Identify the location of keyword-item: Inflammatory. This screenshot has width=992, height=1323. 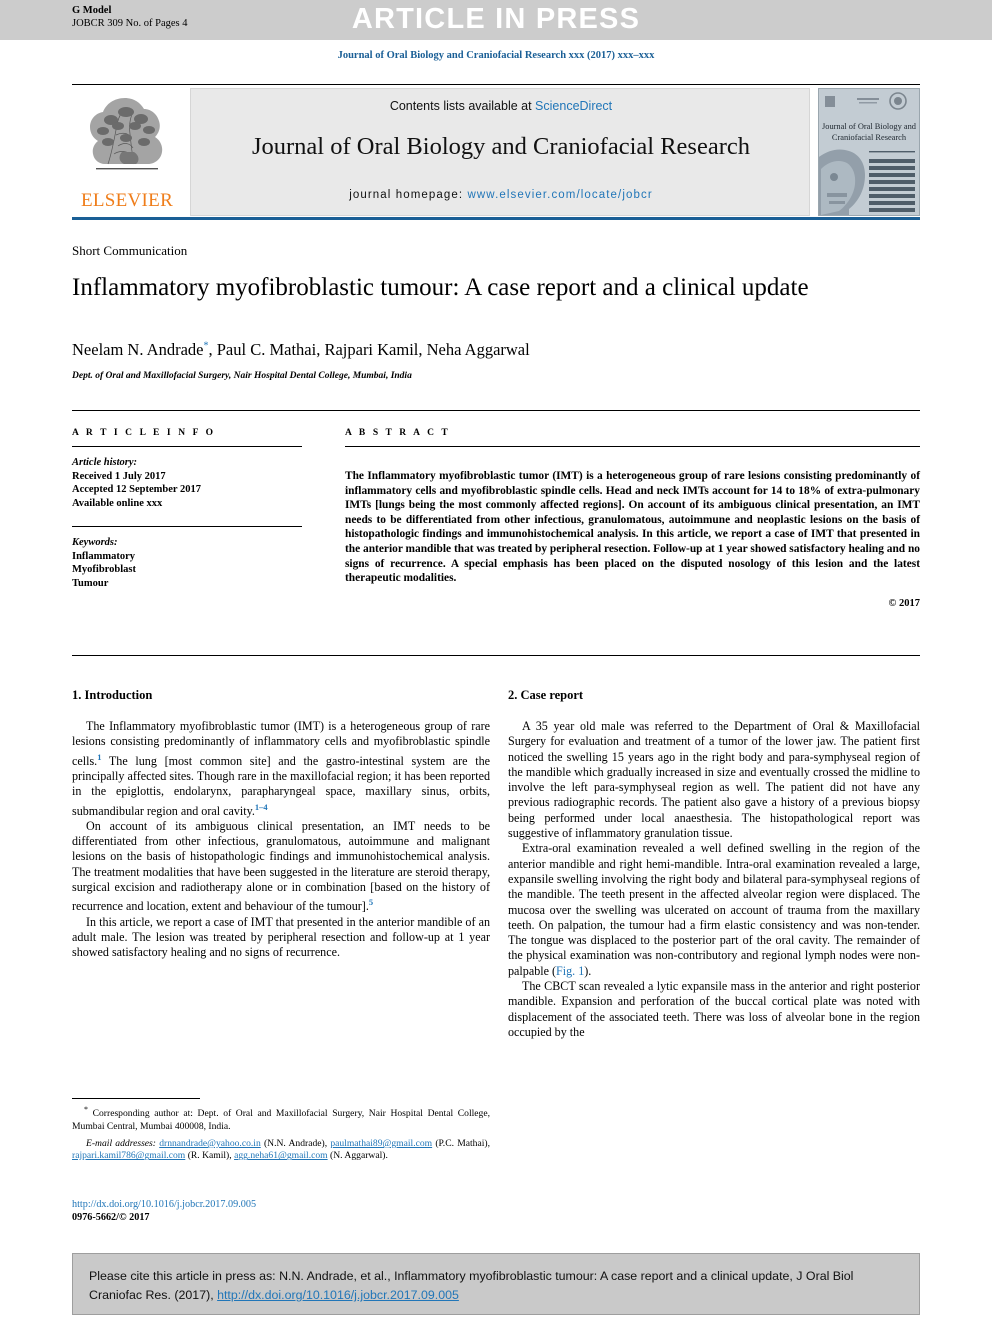
(103, 556).